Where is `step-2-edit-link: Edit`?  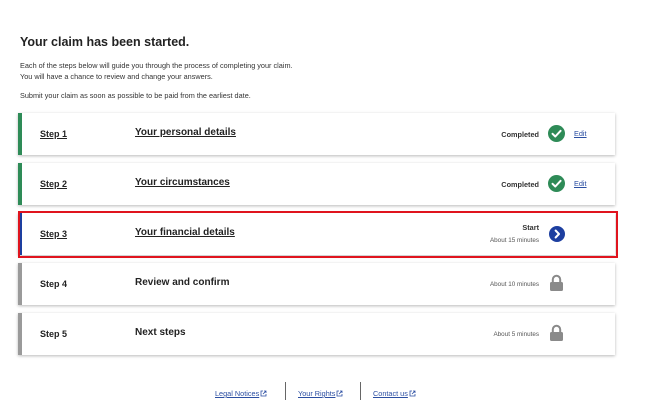 step-2-edit-link: Edit is located at coordinates (580, 183).